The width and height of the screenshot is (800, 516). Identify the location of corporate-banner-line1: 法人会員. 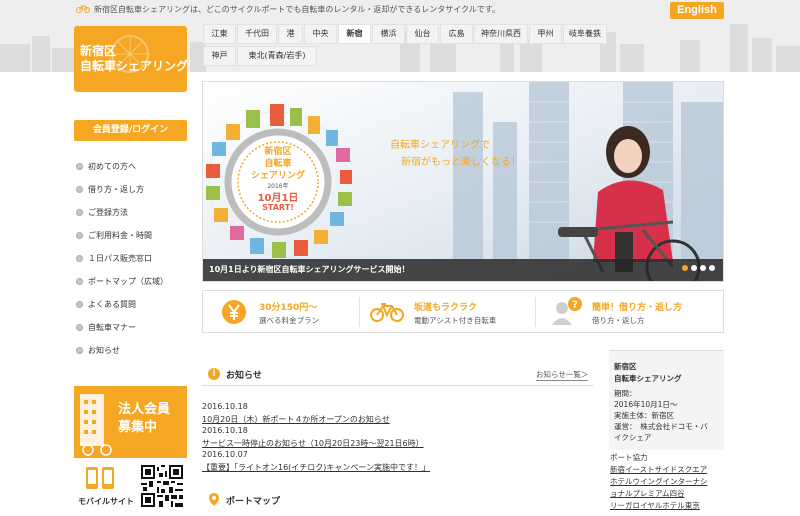
(144, 409).